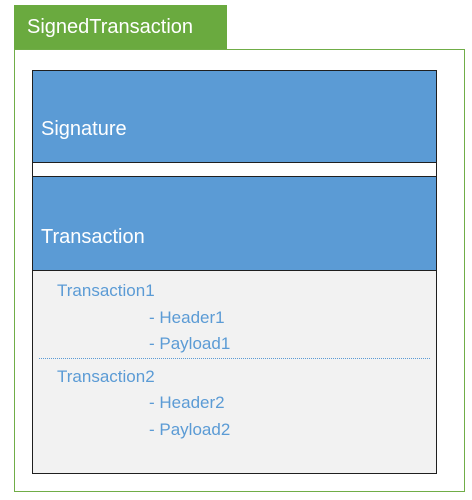 The width and height of the screenshot is (472, 500). What do you see at coordinates (234, 358) in the screenshot?
I see `transaction-separator` at bounding box center [234, 358].